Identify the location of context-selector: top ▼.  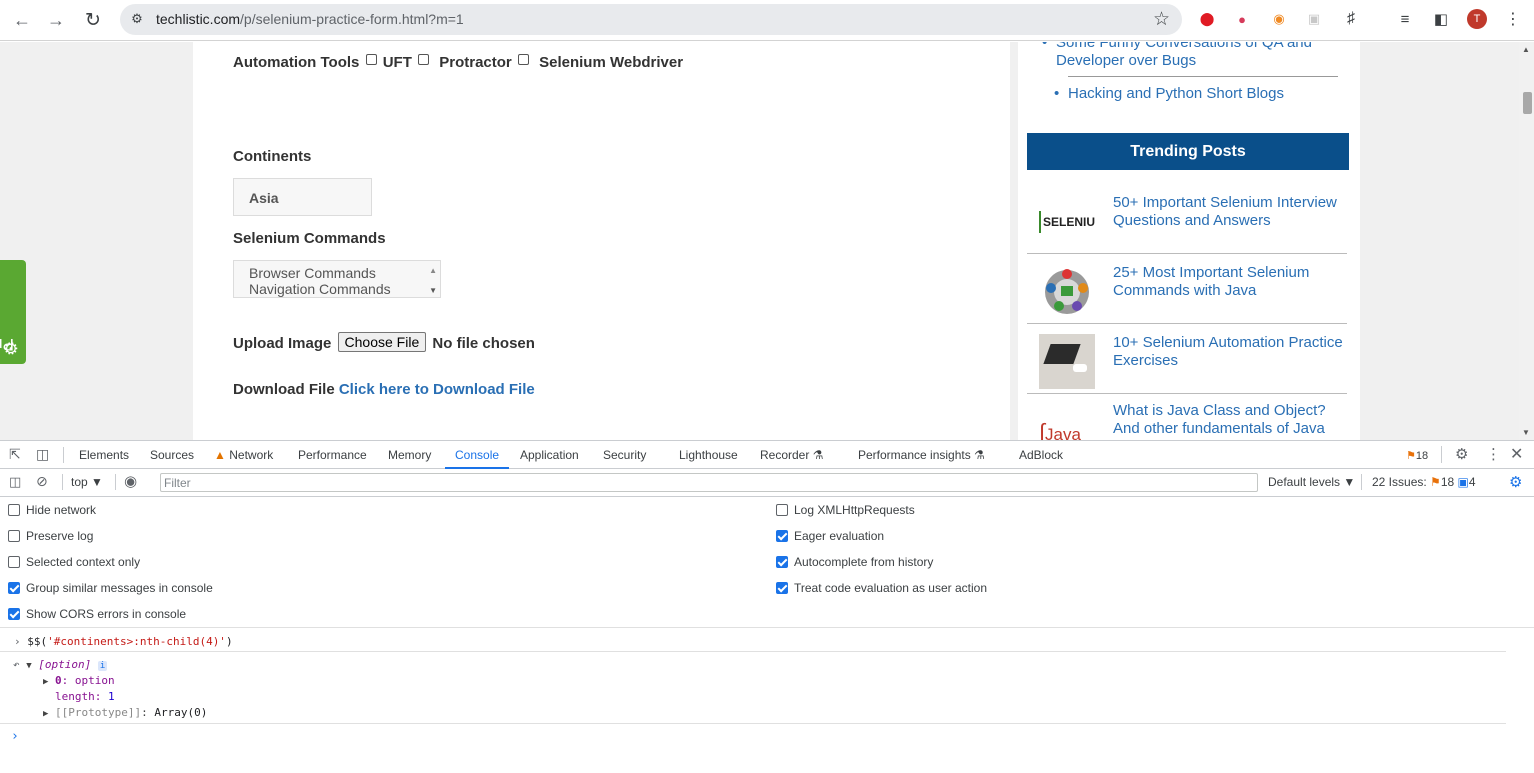
(87, 482).